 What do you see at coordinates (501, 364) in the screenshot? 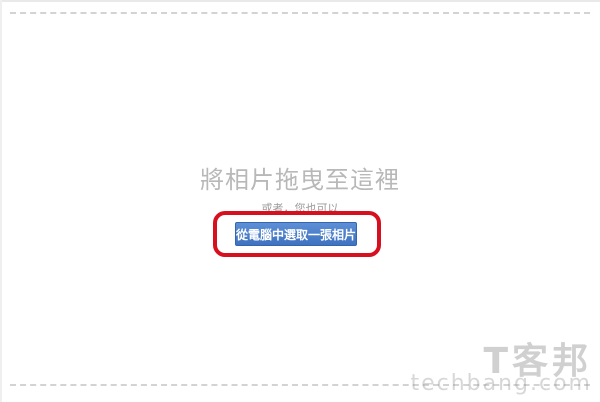
I see `watermark: T客邦 techbang.com` at bounding box center [501, 364].